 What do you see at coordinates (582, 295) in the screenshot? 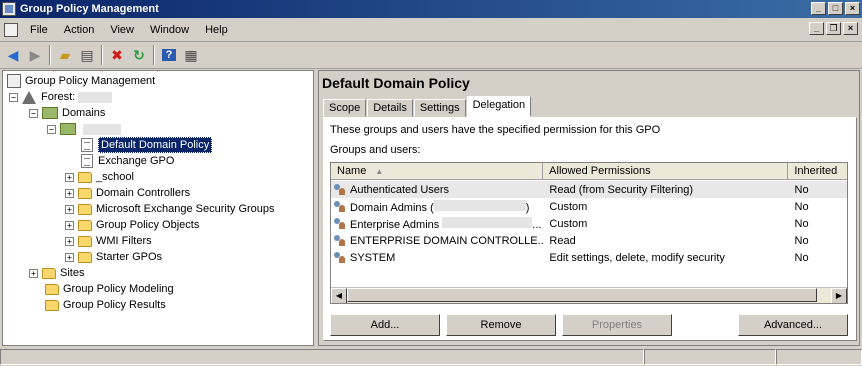
I see `scroll-thumb` at bounding box center [582, 295].